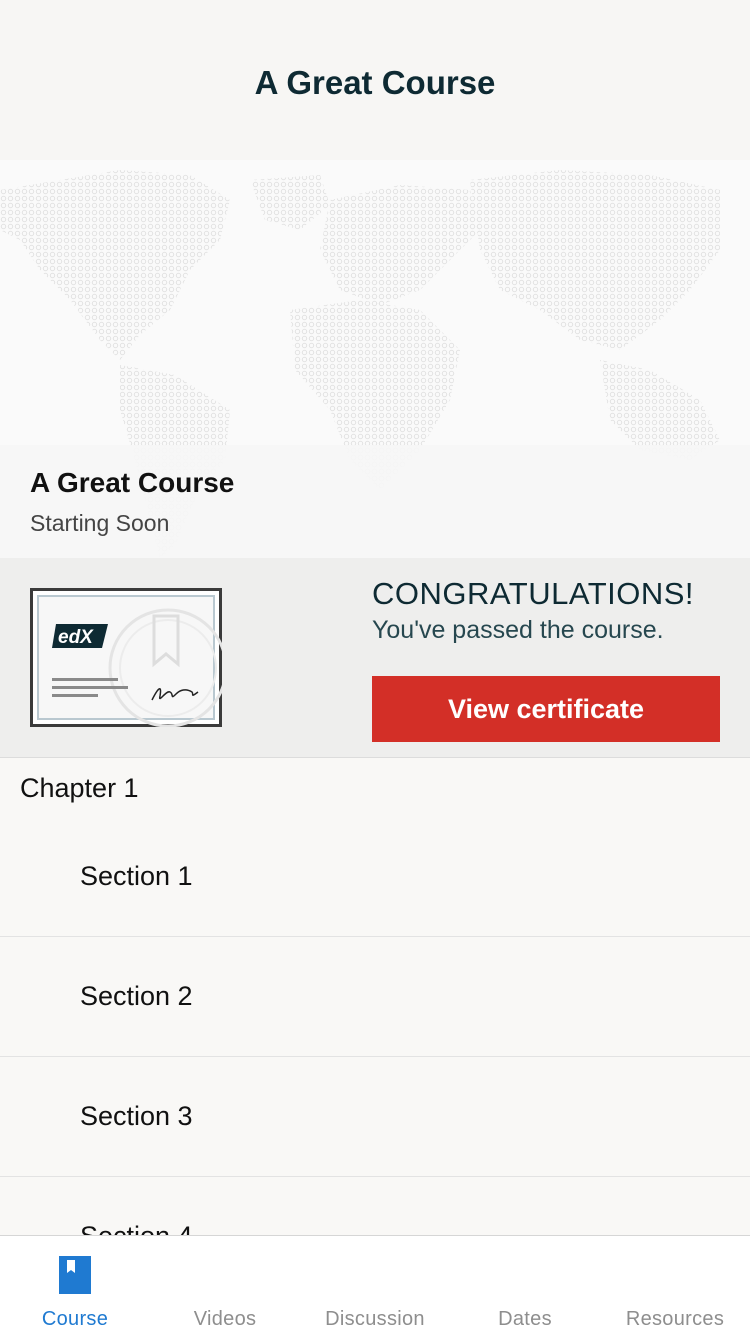 The width and height of the screenshot is (750, 1334). Describe the element at coordinates (76, 637) in the screenshot. I see `svg-text: edX` at that location.